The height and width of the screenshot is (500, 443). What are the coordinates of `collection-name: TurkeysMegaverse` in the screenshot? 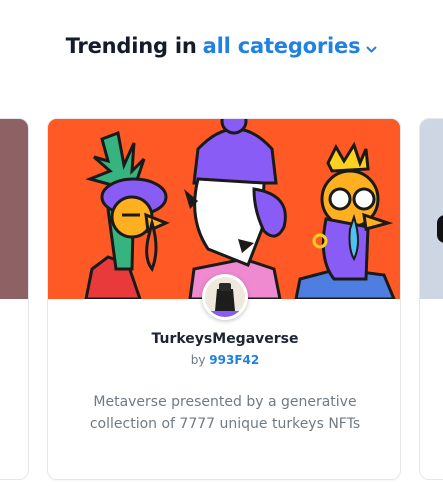 It's located at (224, 339).